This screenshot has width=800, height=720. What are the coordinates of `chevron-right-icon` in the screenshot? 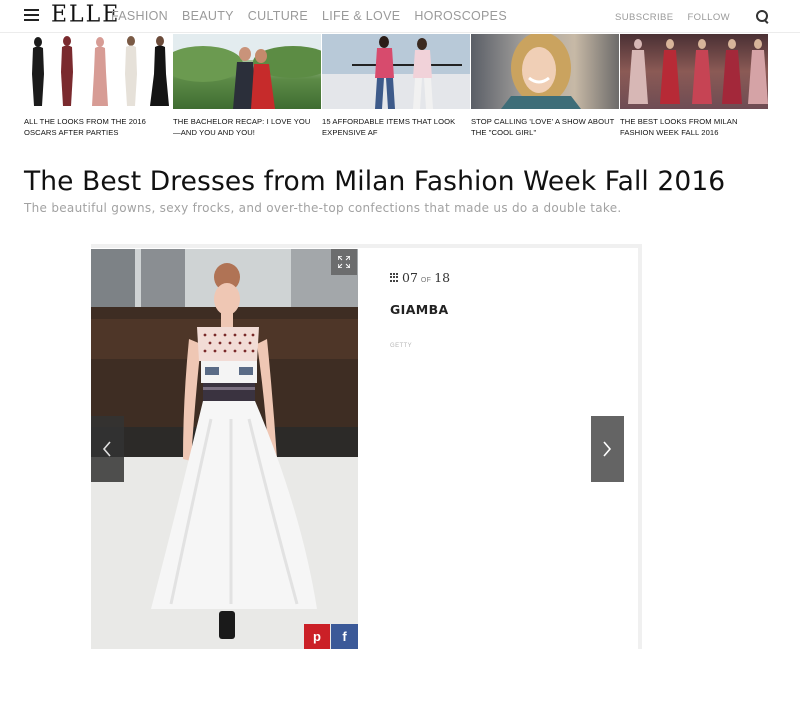 It's located at (607, 449).